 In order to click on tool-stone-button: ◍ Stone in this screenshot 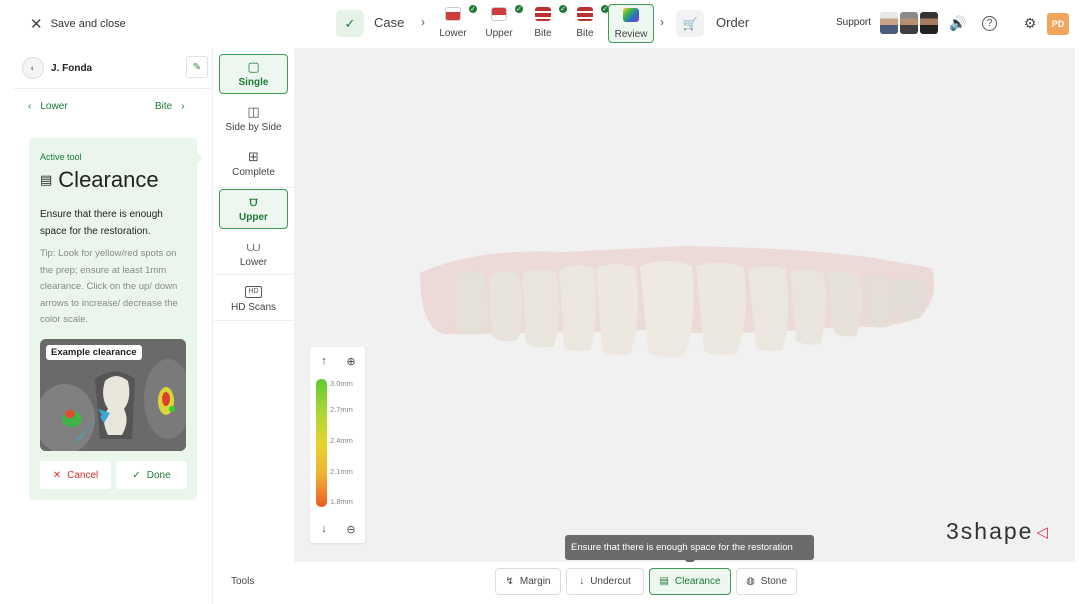, I will do `click(766, 581)`.